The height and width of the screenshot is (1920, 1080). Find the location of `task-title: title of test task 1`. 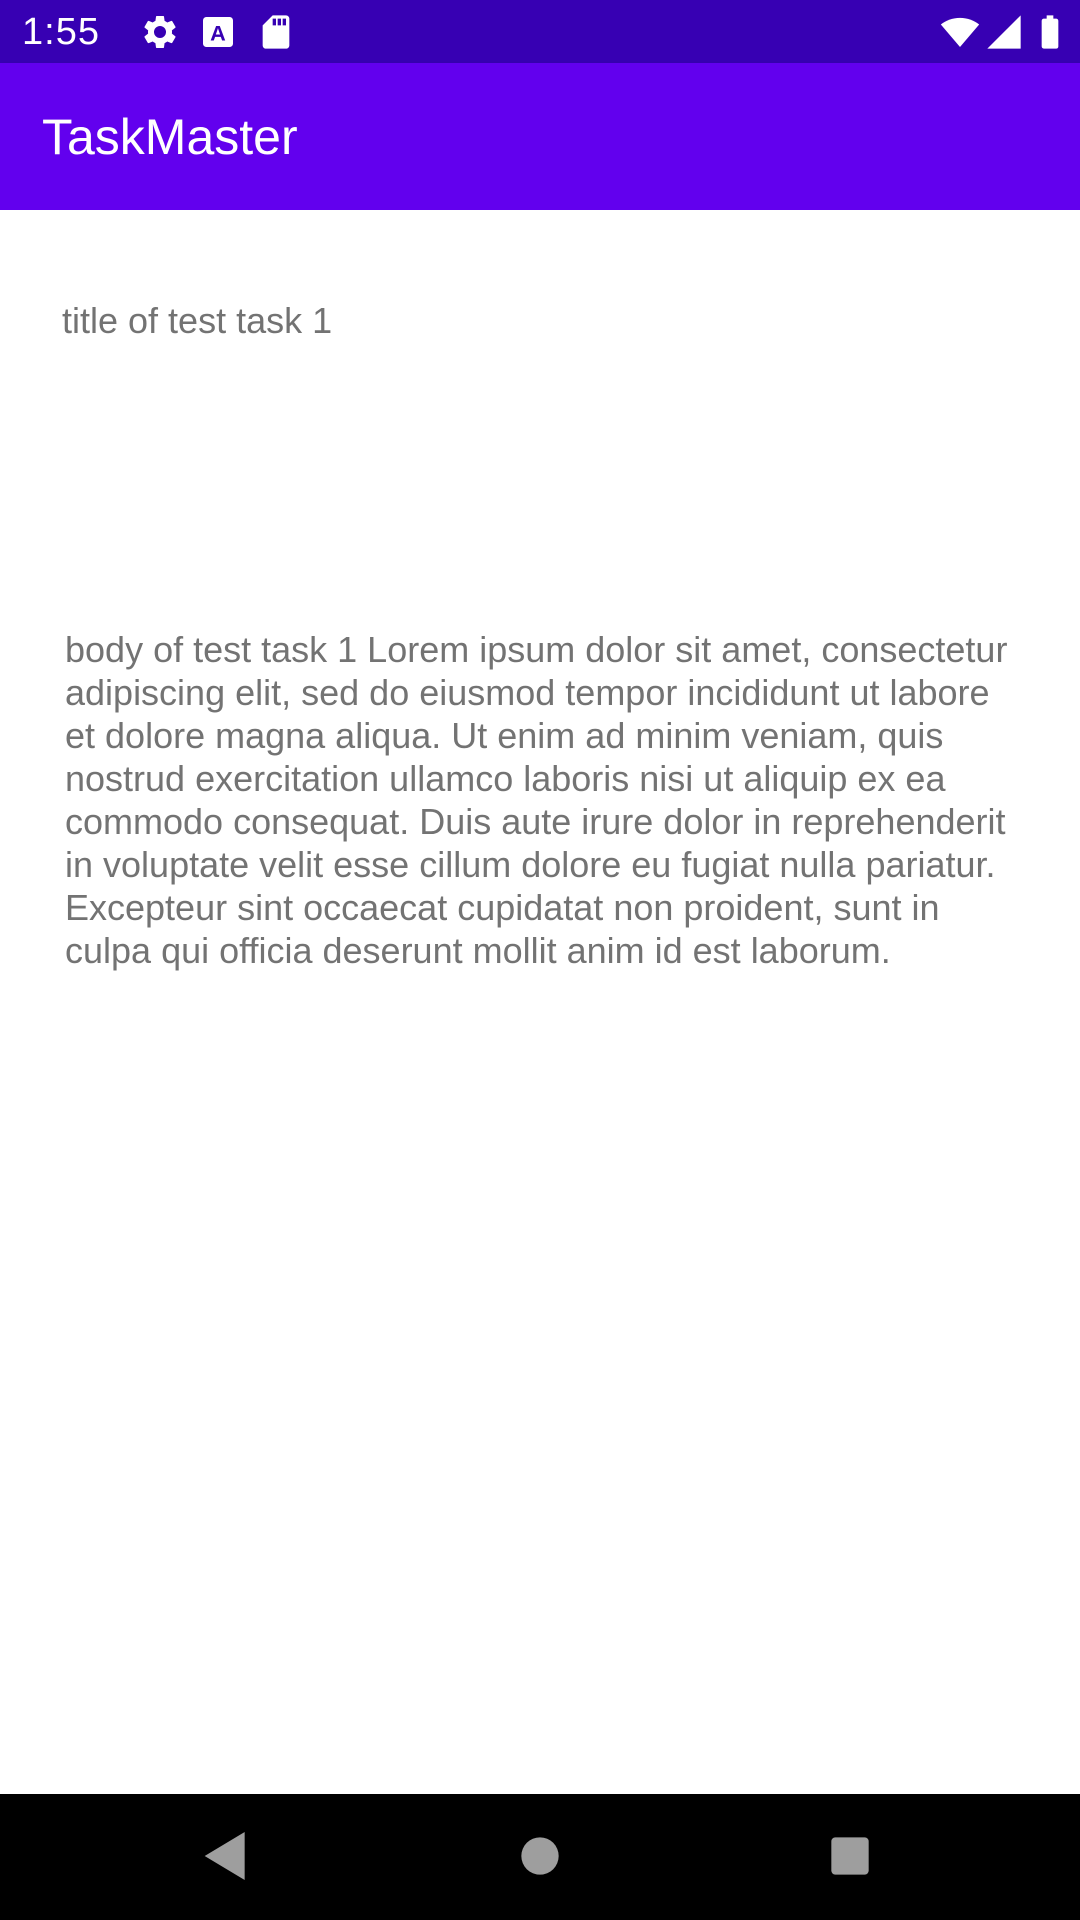

task-title: title of test task 1 is located at coordinates (197, 320).